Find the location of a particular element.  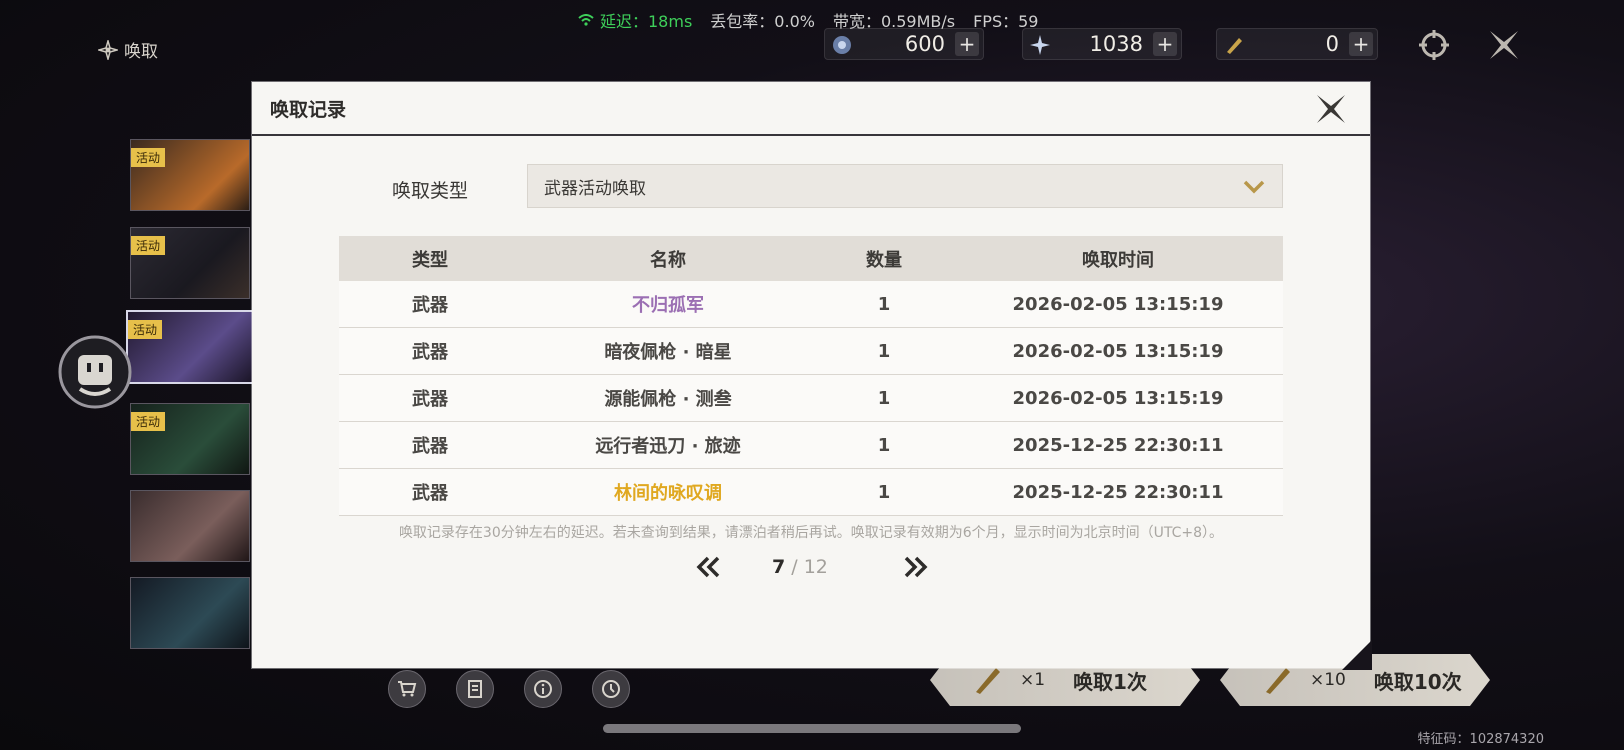

row-name: 不归孤军 is located at coordinates (668, 304).